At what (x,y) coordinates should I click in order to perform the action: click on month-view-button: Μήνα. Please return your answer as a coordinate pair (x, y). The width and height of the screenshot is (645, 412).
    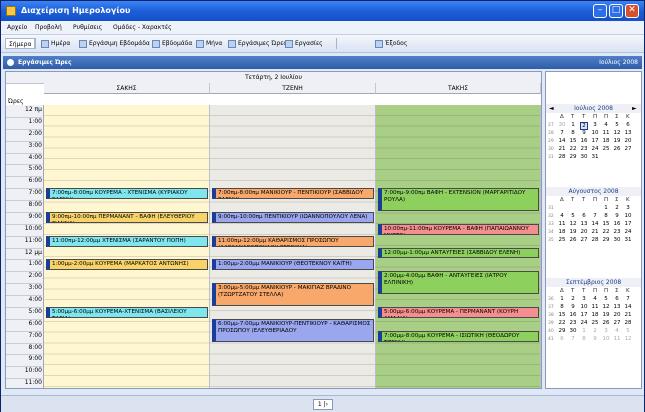
    Looking at the image, I should click on (209, 43).